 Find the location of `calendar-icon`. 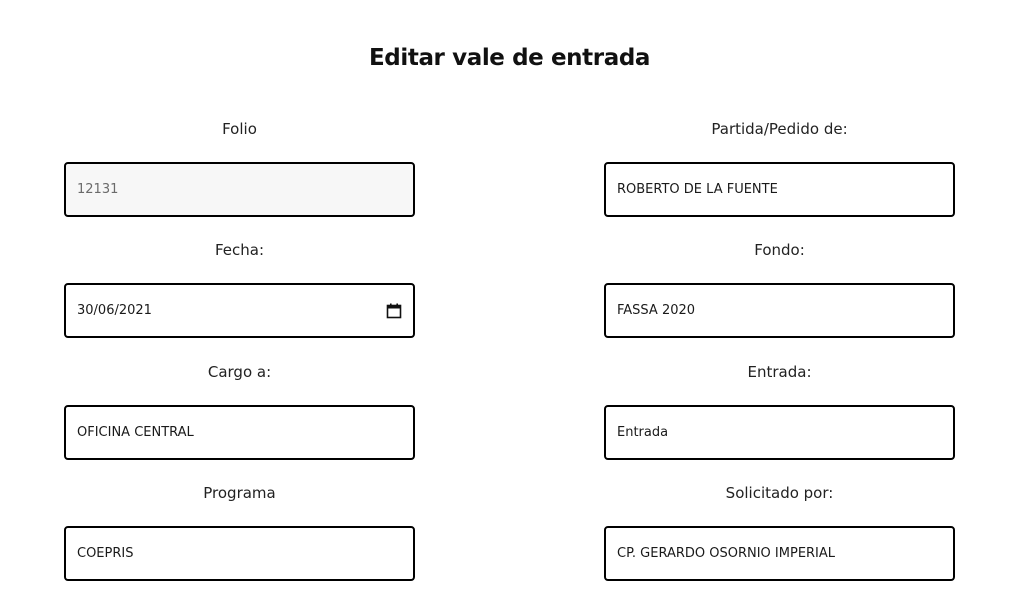

calendar-icon is located at coordinates (394, 311).